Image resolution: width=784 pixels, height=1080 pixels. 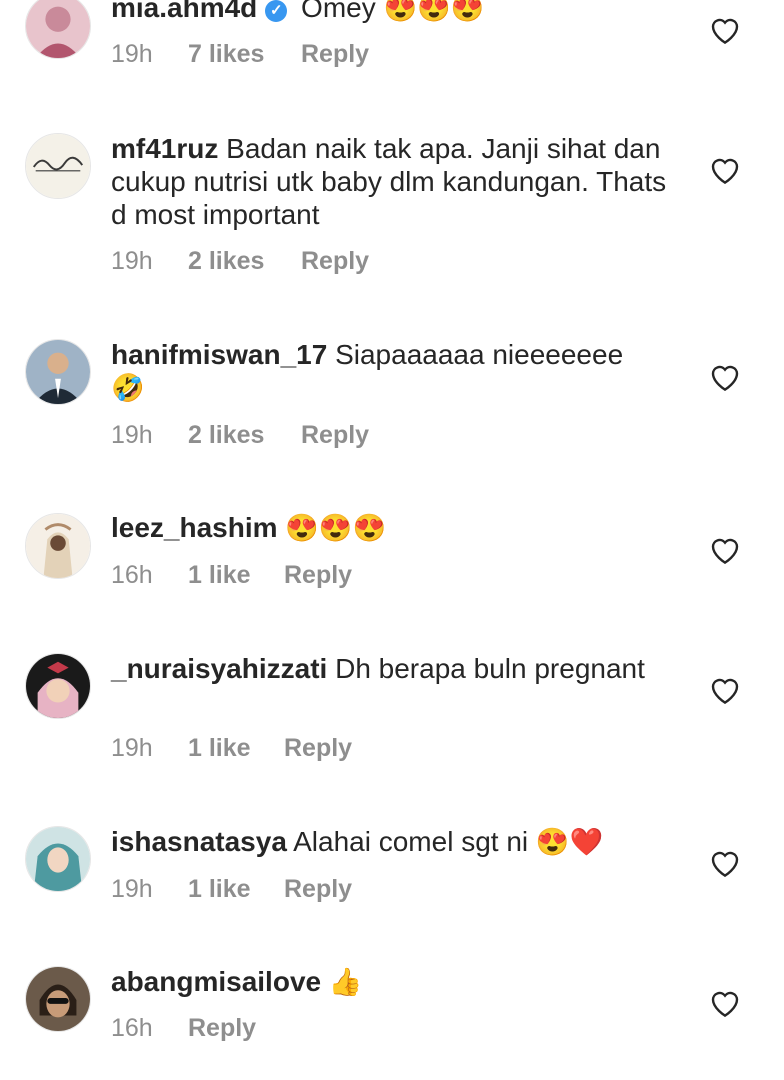 I want to click on comment-likes: 7 likes, so click(x=244, y=54).